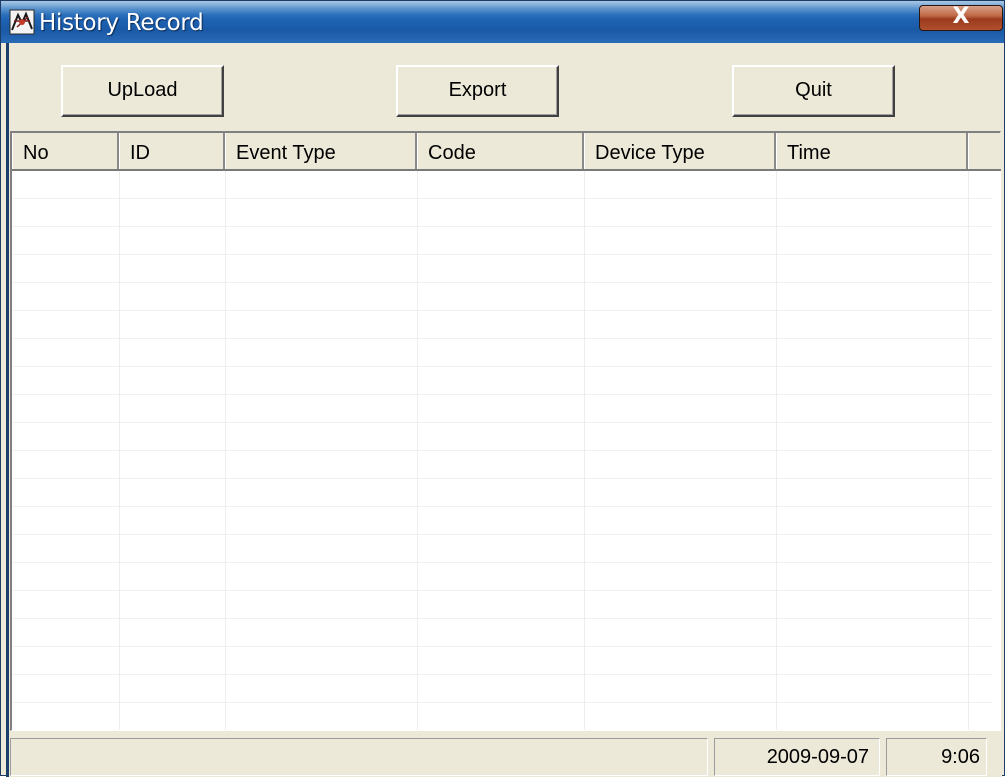 The height and width of the screenshot is (777, 1005). What do you see at coordinates (984, 151) in the screenshot?
I see `column-header-filler` at bounding box center [984, 151].